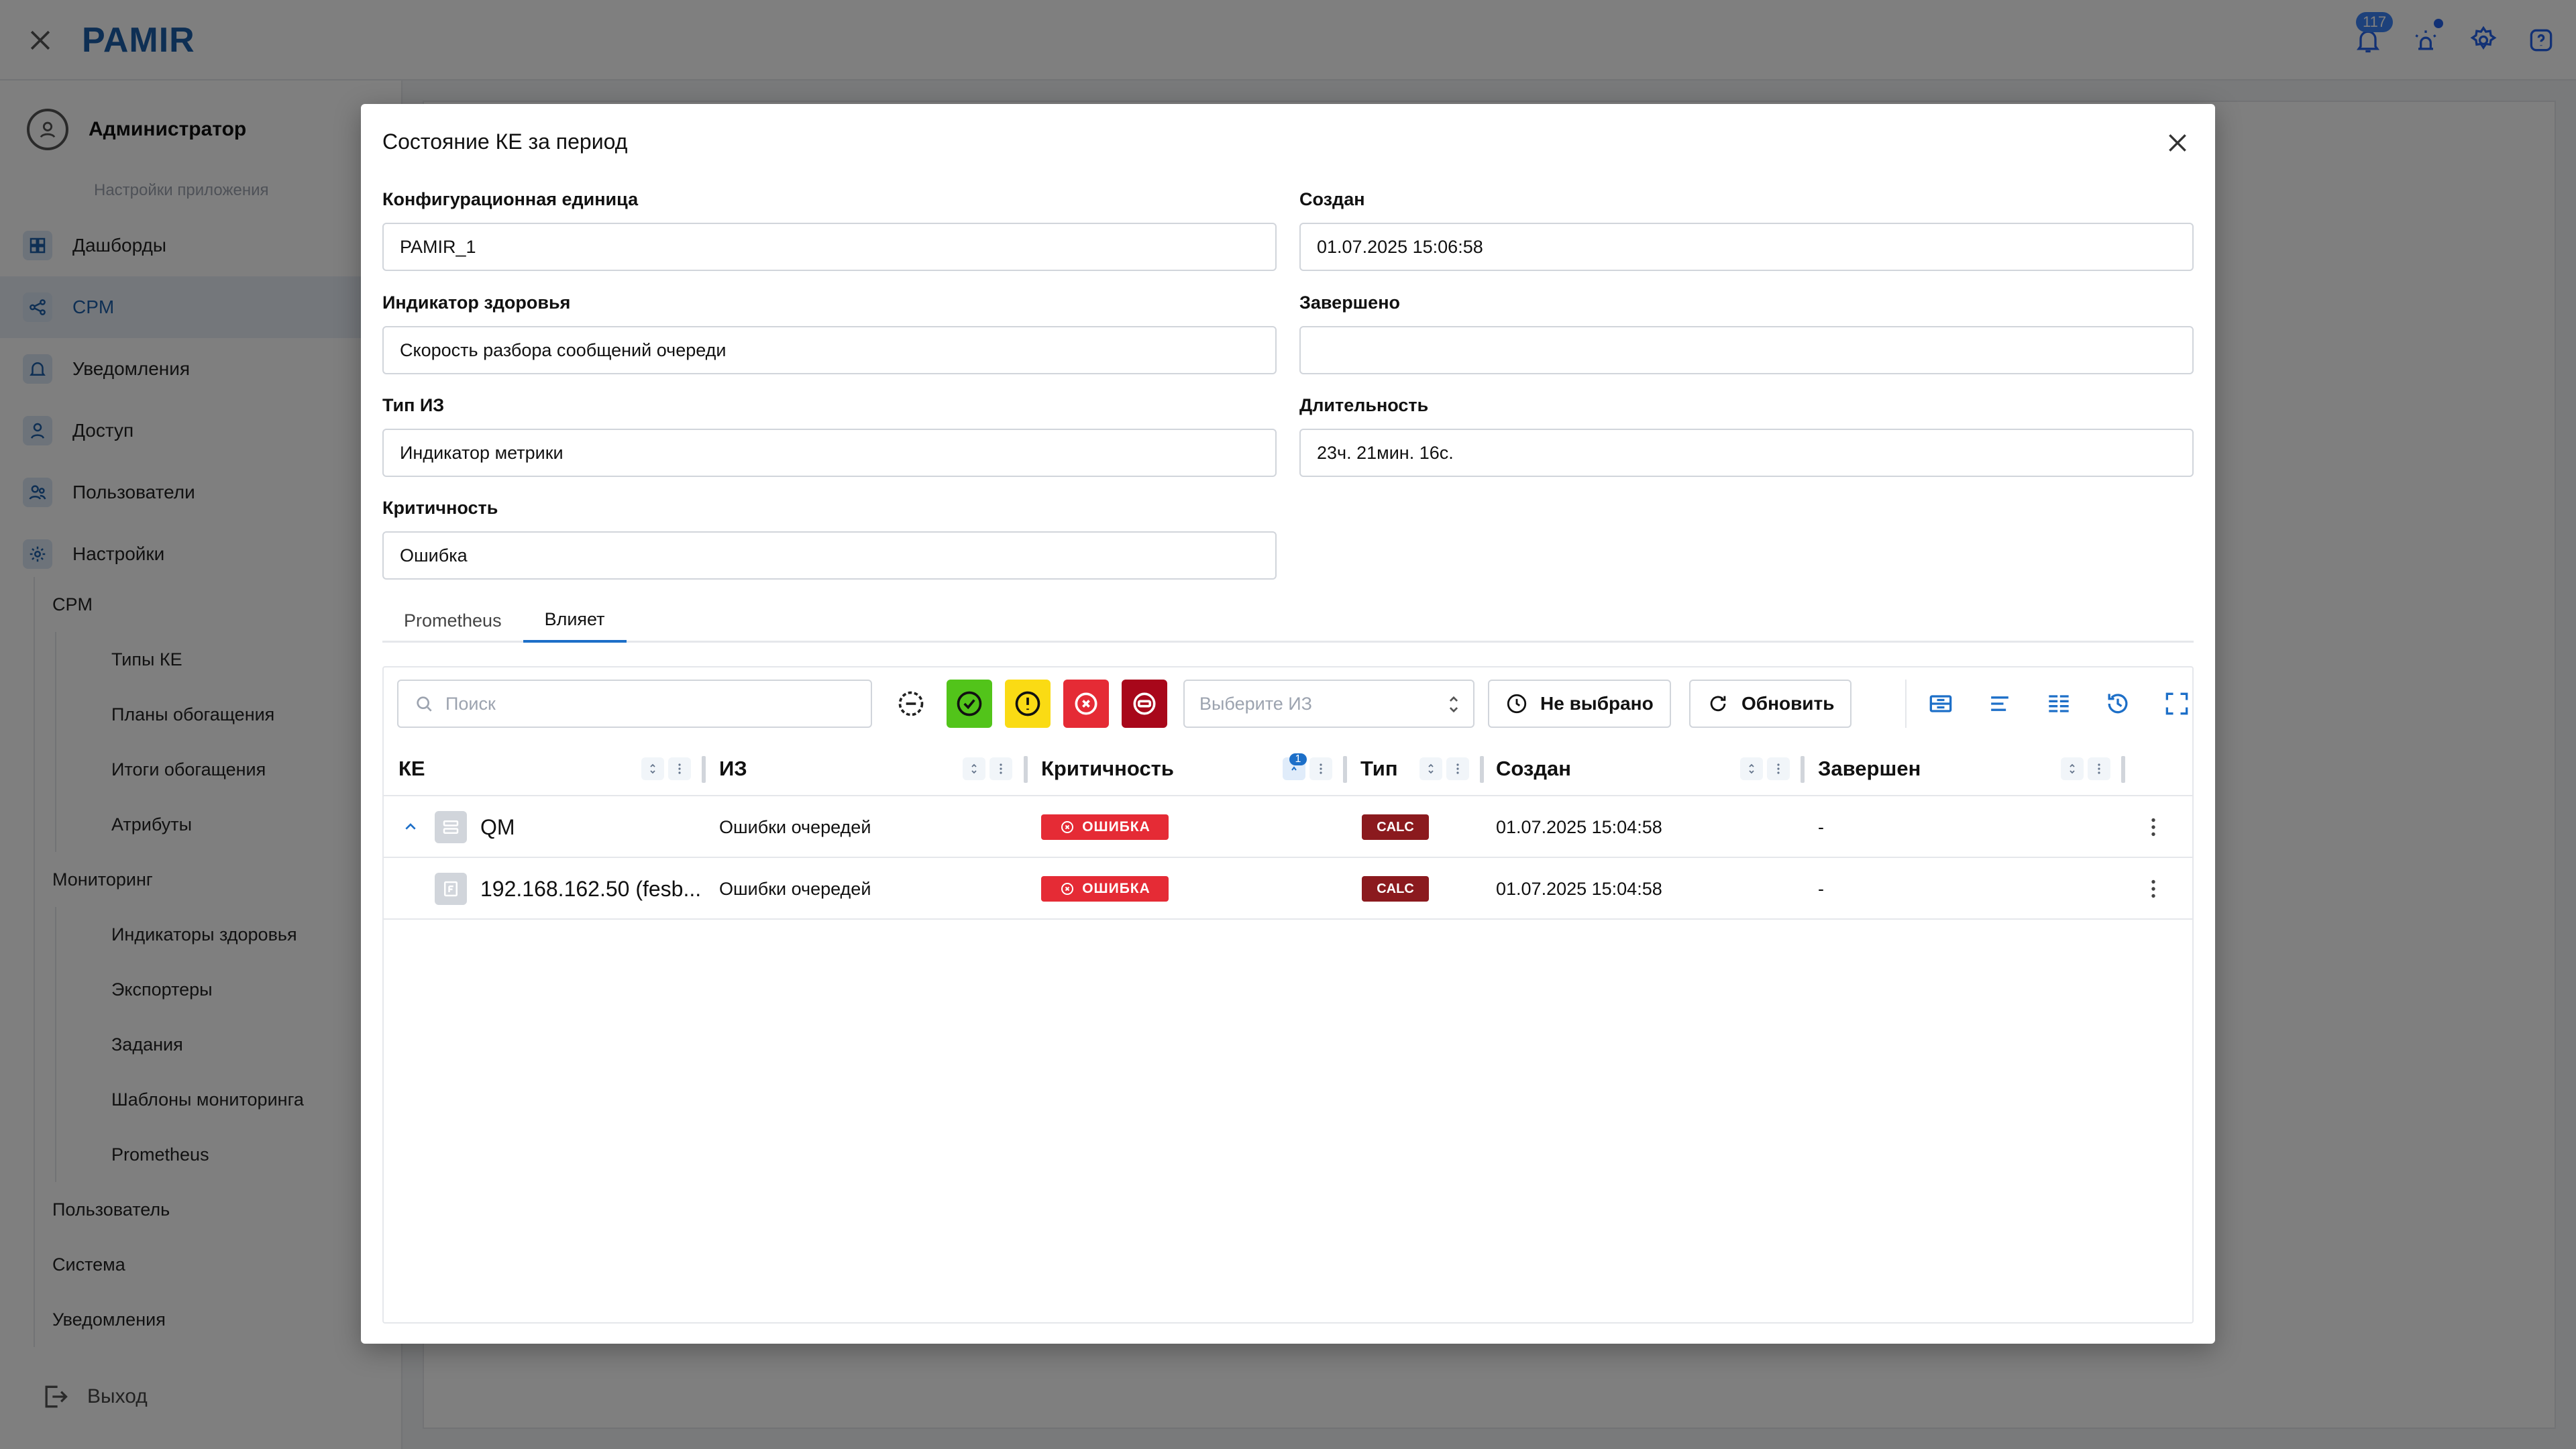 The image size is (2576, 1449). What do you see at coordinates (829, 555) in the screenshot?
I see `severity-input: Ошибка` at bounding box center [829, 555].